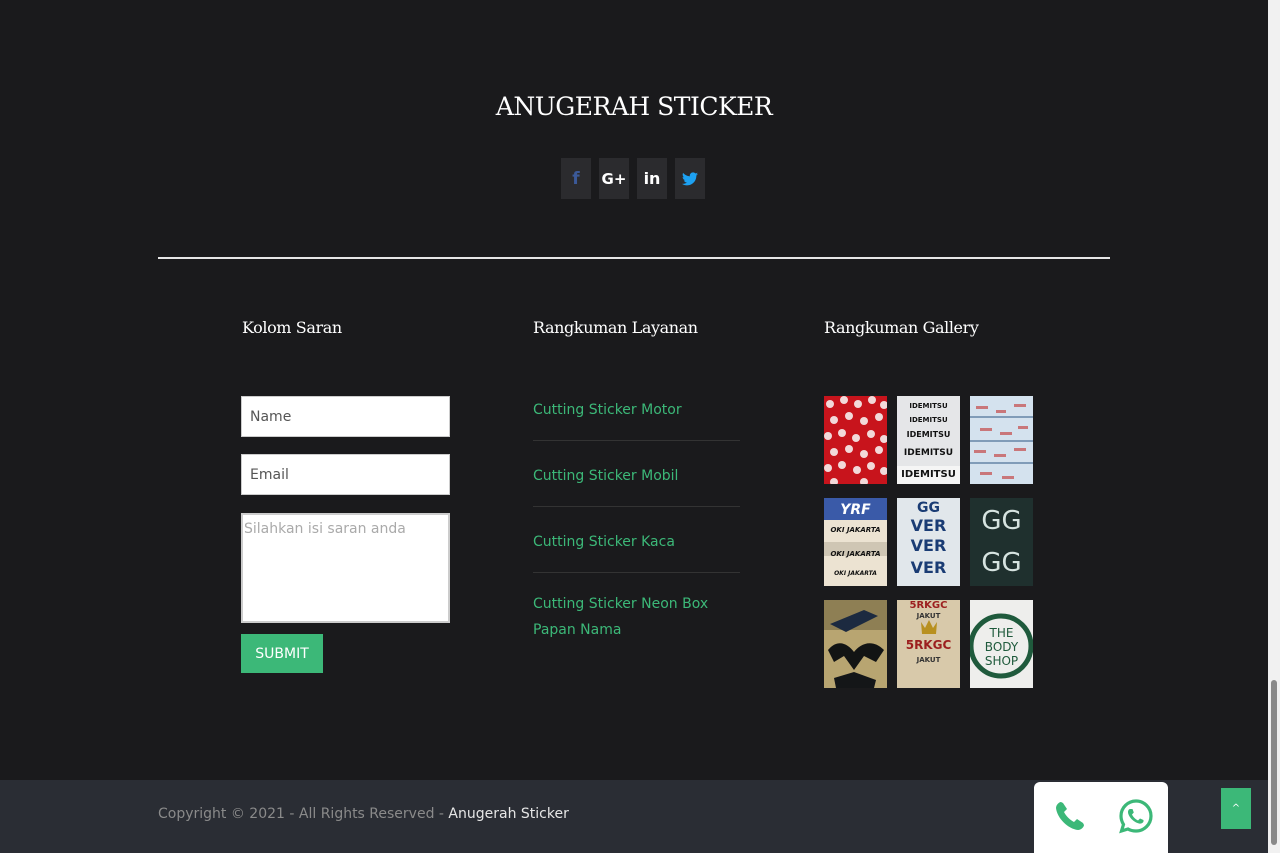  What do you see at coordinates (282, 653) in the screenshot?
I see `submit-button: SUBMIT` at bounding box center [282, 653].